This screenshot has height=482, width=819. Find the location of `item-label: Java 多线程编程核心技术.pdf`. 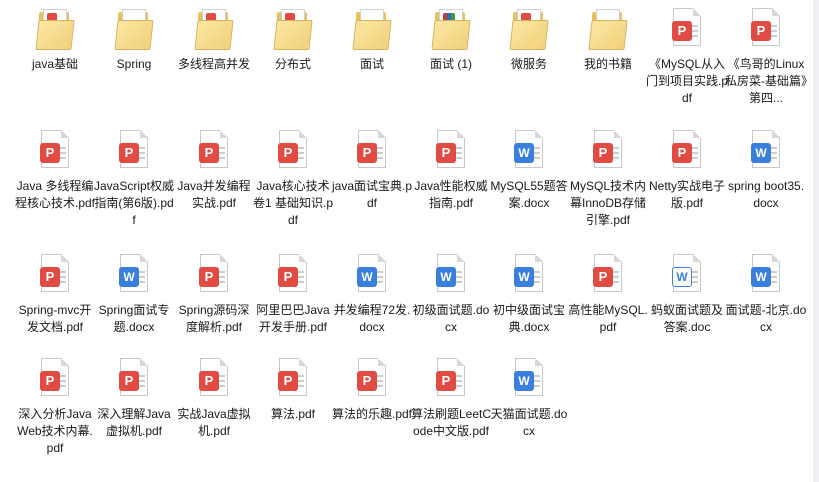

item-label: Java 多线程编程核心技术.pdf is located at coordinates (55, 194).